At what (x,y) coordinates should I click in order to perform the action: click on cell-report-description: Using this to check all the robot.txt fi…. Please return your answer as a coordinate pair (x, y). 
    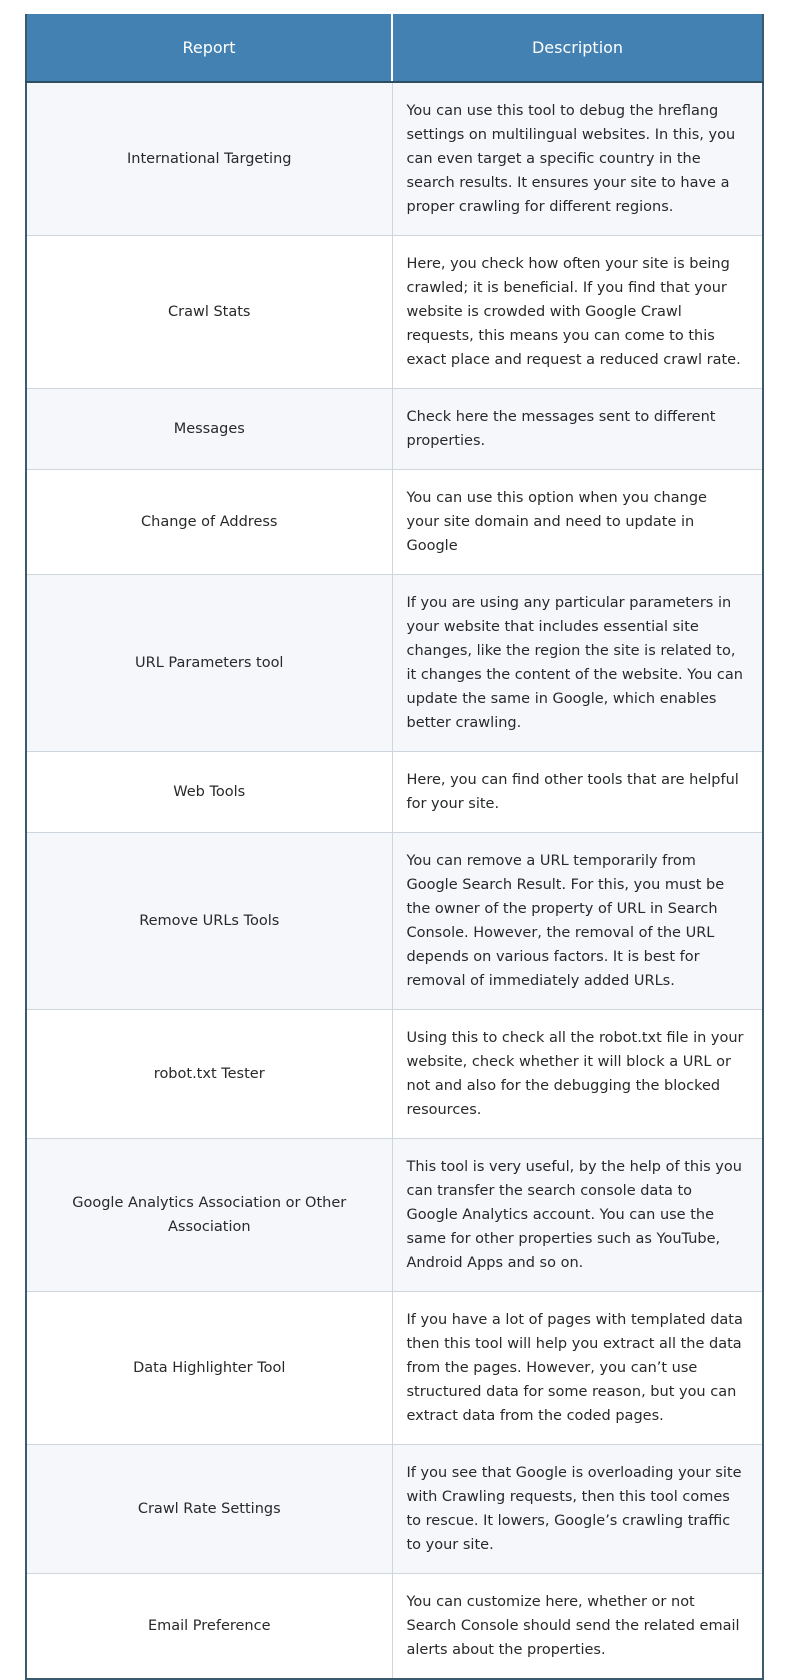
    Looking at the image, I should click on (577, 1074).